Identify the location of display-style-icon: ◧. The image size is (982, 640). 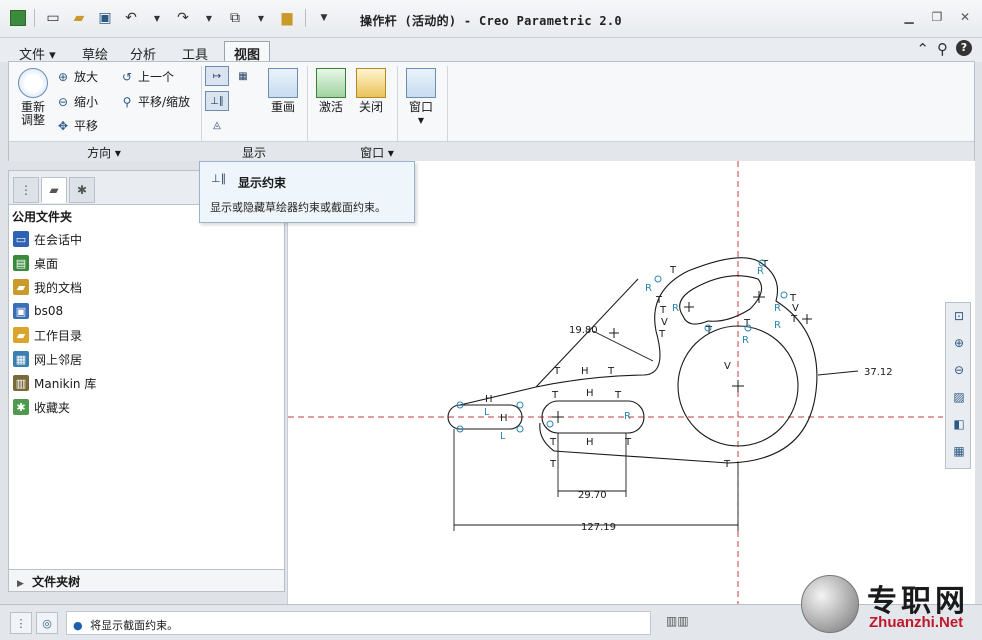
(959, 424).